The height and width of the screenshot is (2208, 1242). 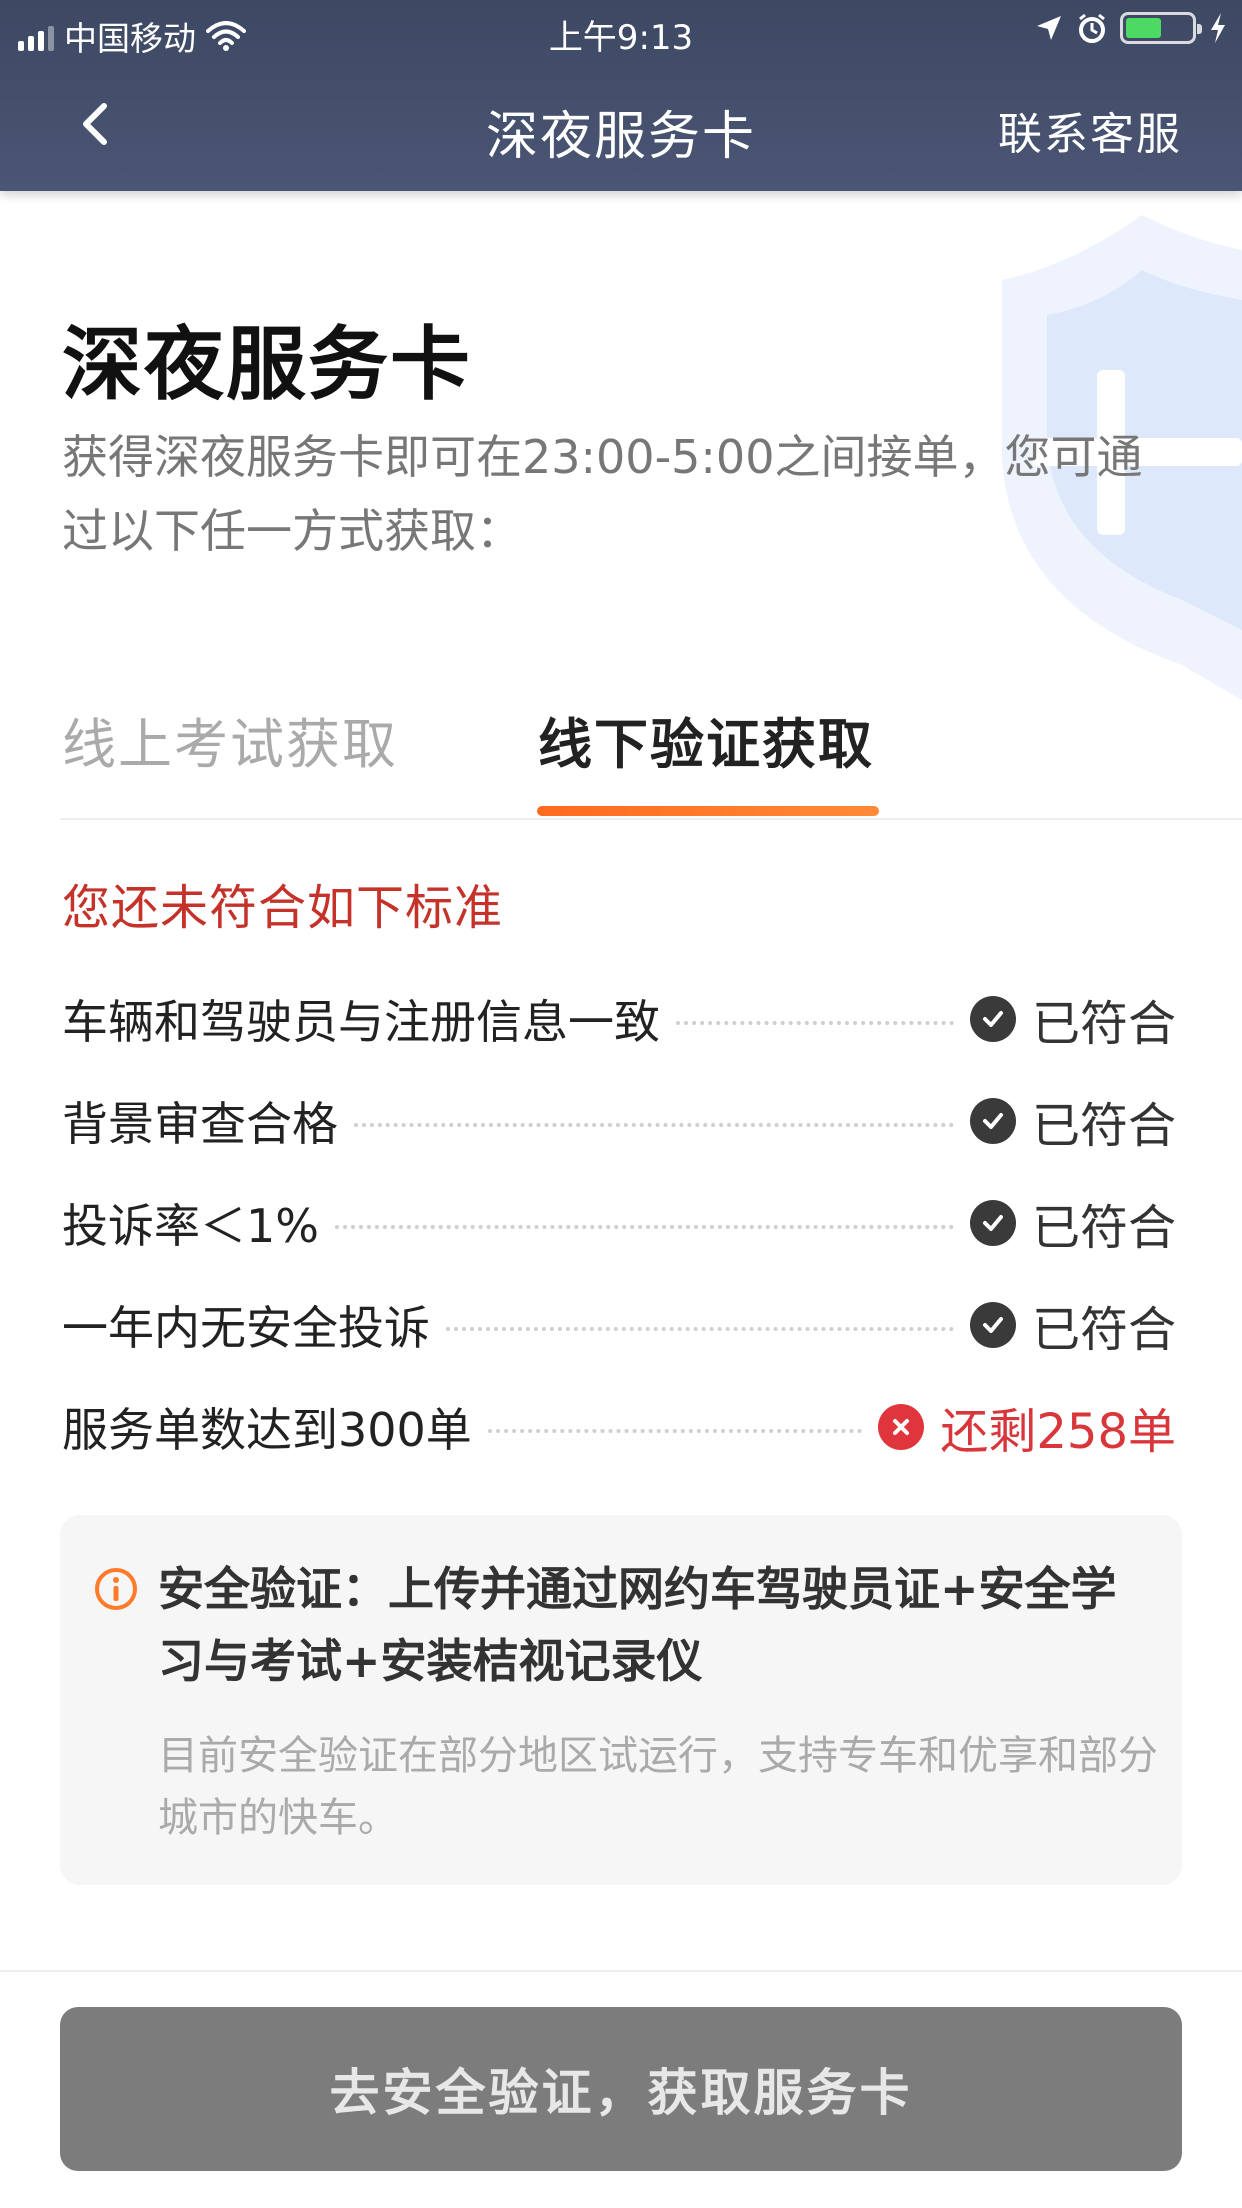 What do you see at coordinates (246, 1328) in the screenshot?
I see `criteria-label: 一年内无安全投诉` at bounding box center [246, 1328].